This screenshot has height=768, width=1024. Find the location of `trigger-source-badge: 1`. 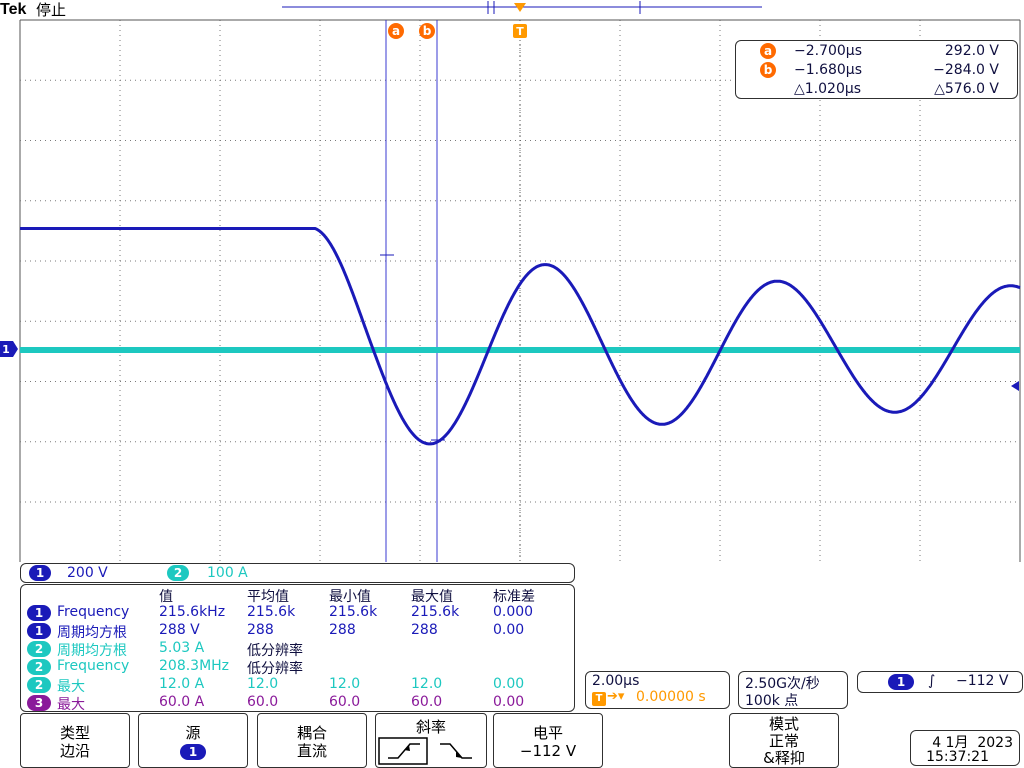

trigger-source-badge: 1 is located at coordinates (901, 682).